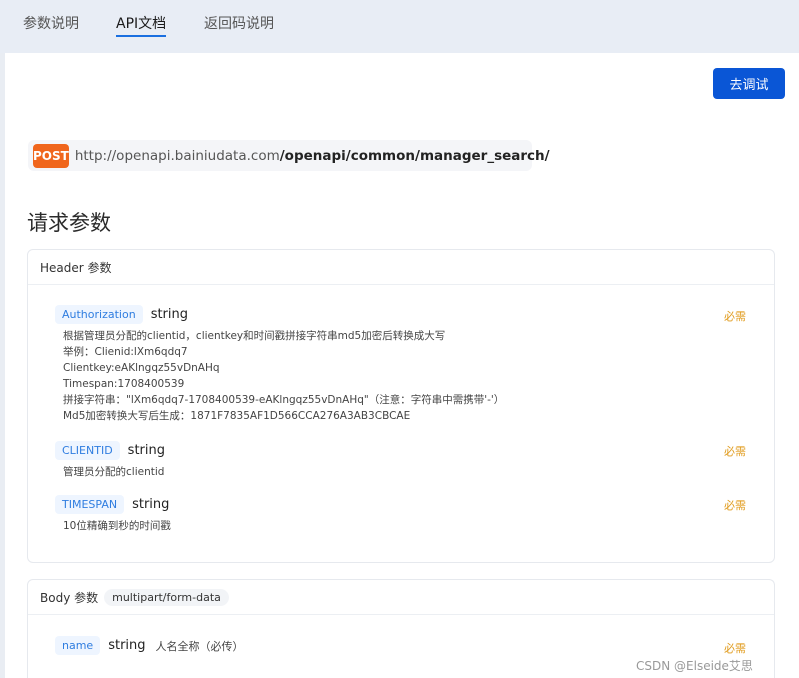 This screenshot has height=678, width=799. Describe the element at coordinates (405, 460) in the screenshot. I see `param-clientid: CLIENTID string 管理员分配的clientid` at that location.